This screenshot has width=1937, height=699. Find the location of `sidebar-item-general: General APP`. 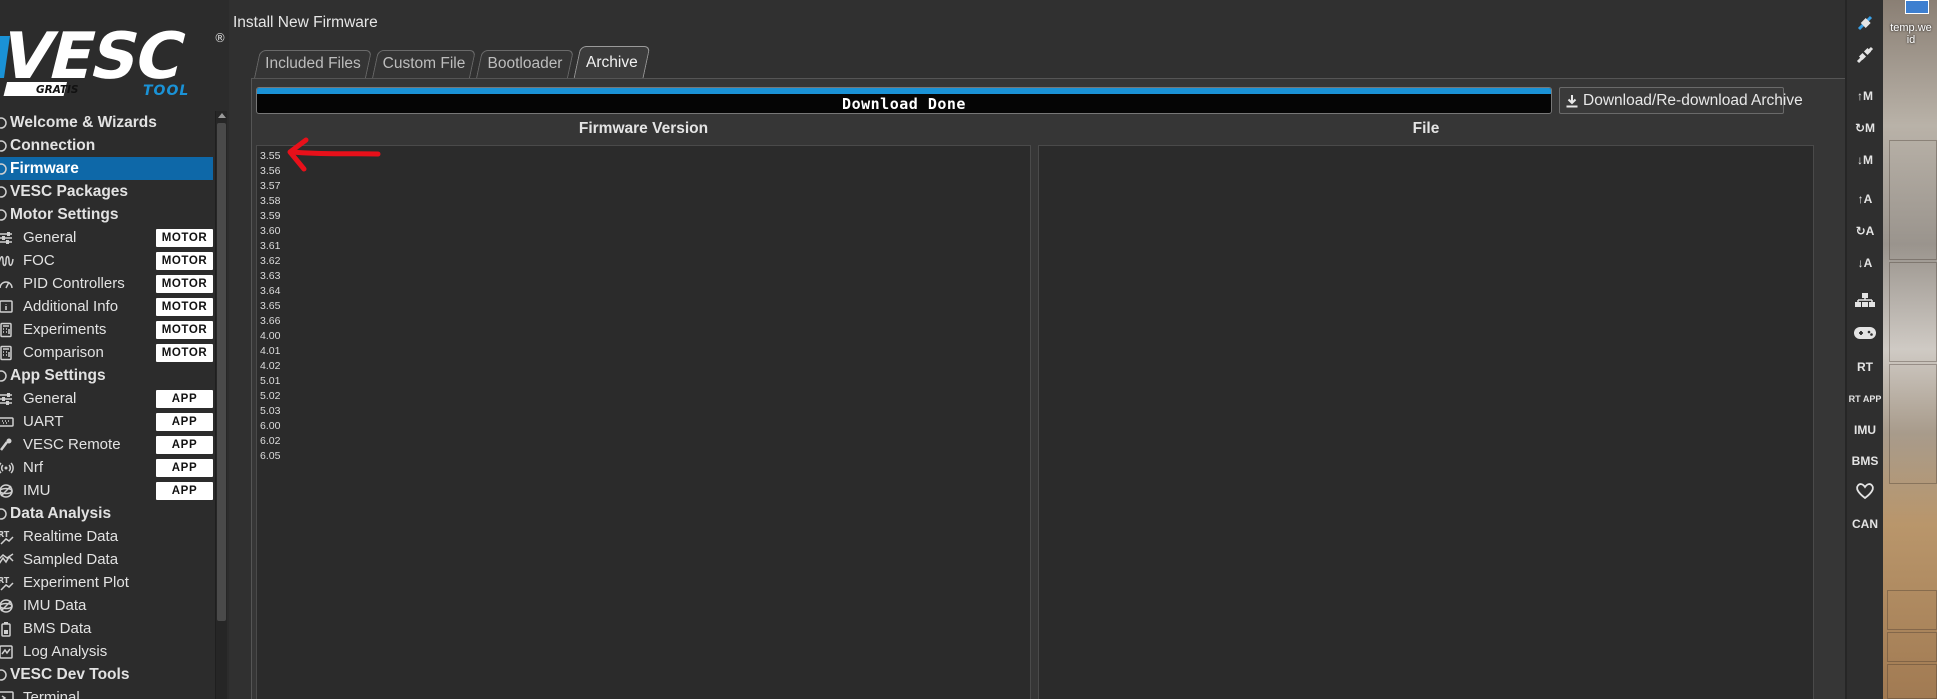

sidebar-item-general: General APP is located at coordinates (106, 398).